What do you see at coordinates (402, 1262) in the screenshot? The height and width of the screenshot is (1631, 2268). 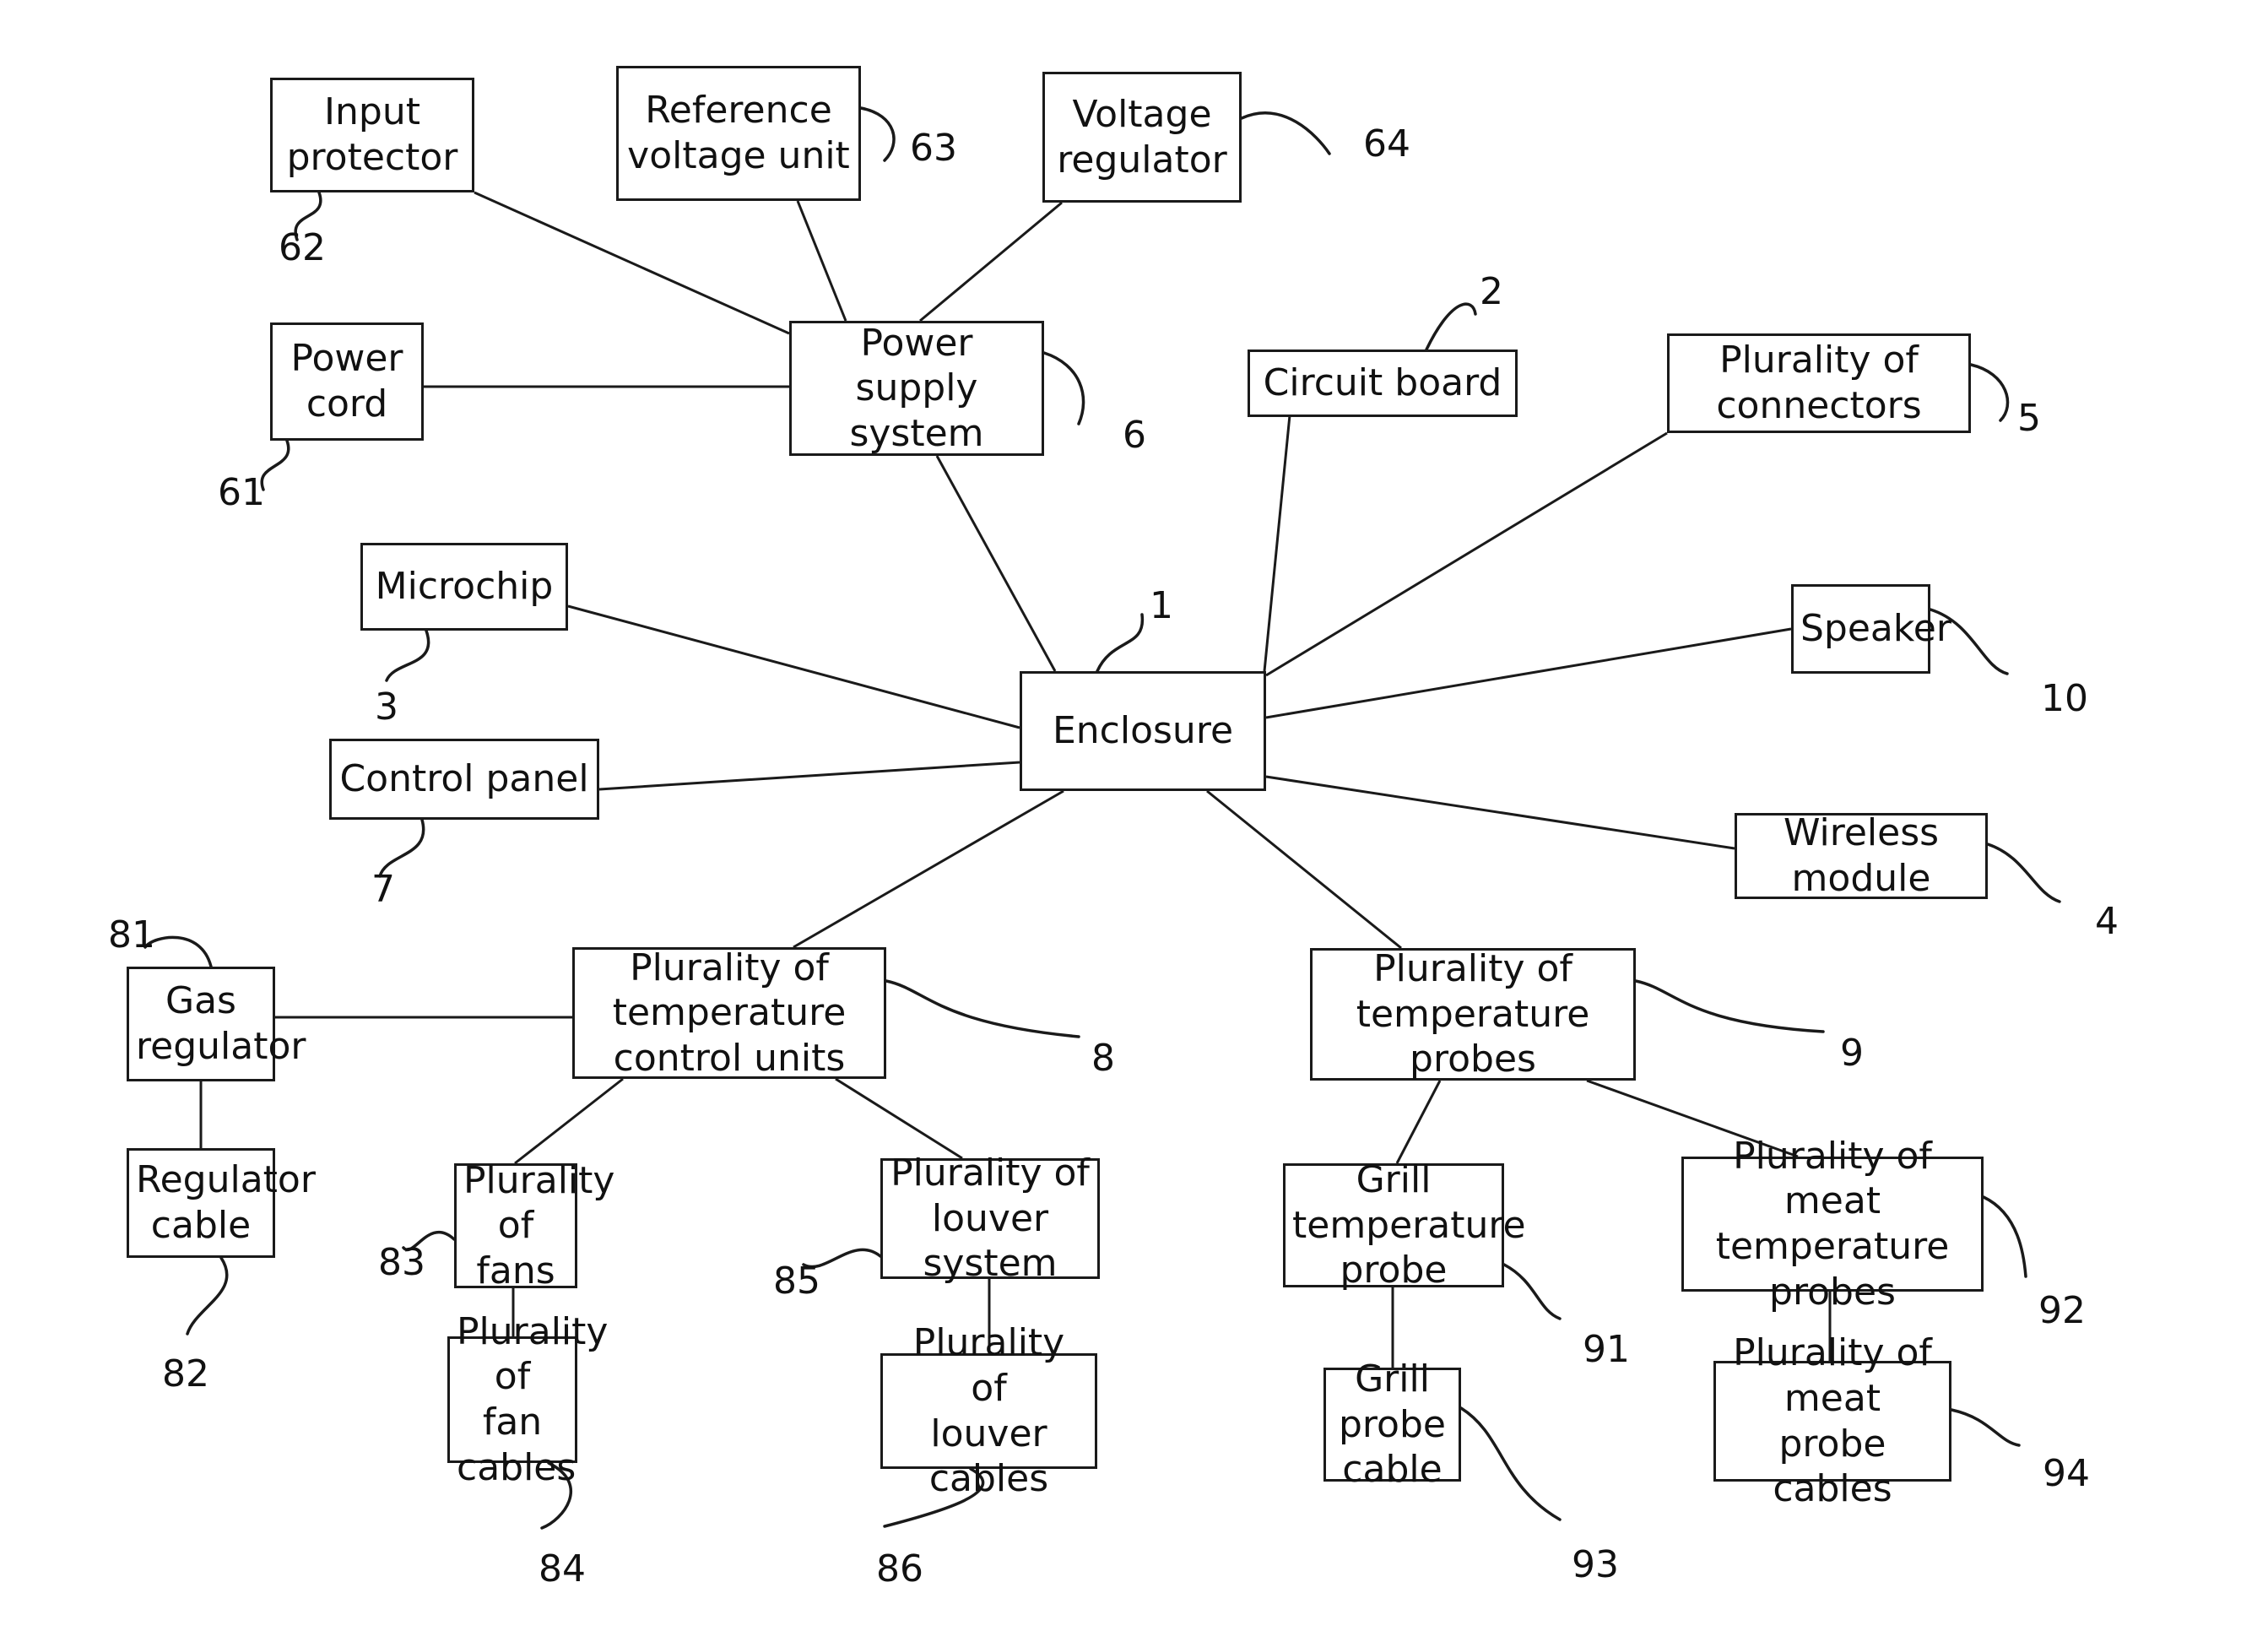 I see `reference-number-83: 83` at bounding box center [402, 1262].